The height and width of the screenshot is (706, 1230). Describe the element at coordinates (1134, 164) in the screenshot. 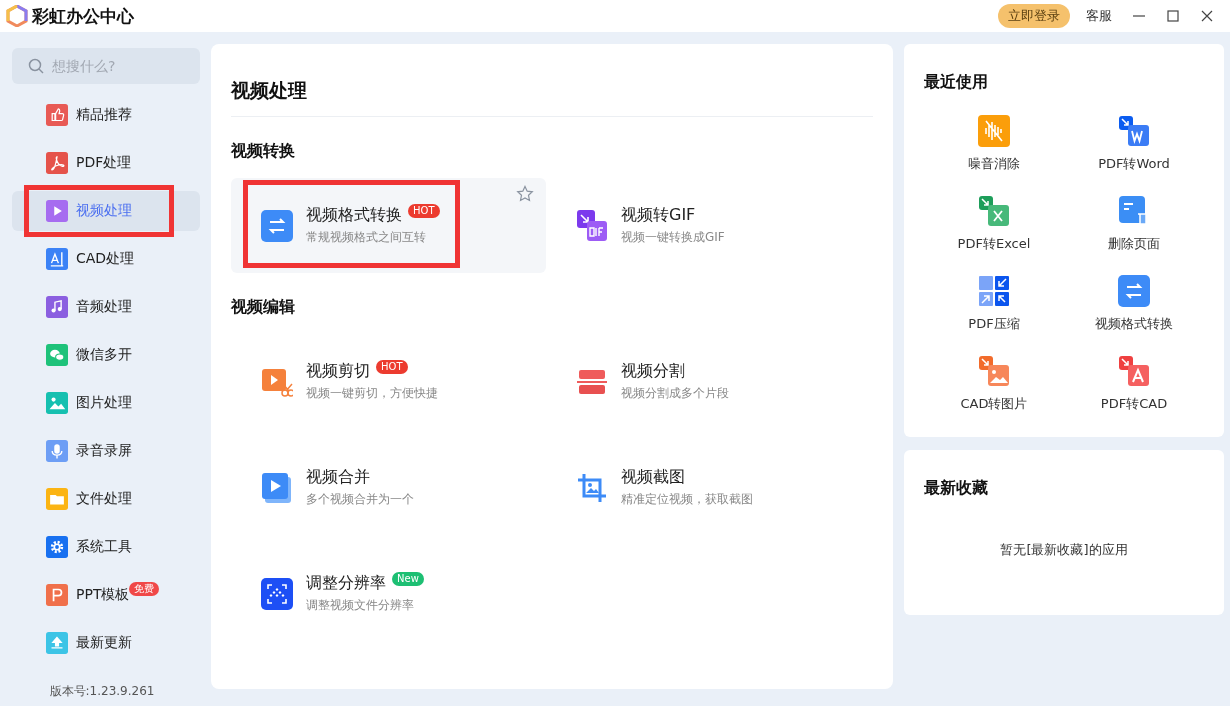

I see `recent-app-link: PDF转Word` at that location.